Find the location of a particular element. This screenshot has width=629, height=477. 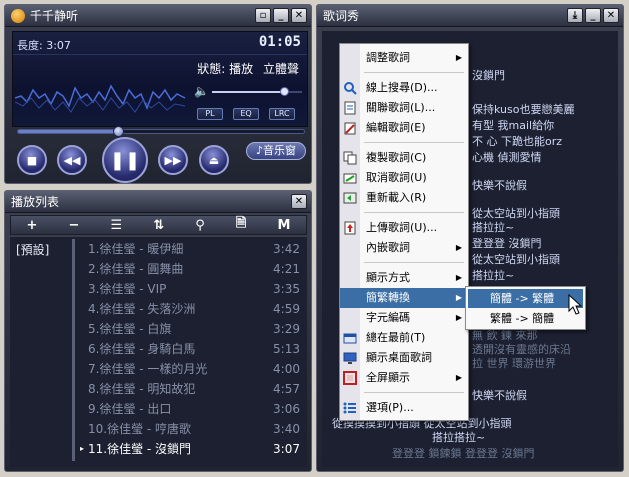

lyric-line: 登登登 鎖鍊鎖 登登登 沒鎖門 is located at coordinates (463, 453).